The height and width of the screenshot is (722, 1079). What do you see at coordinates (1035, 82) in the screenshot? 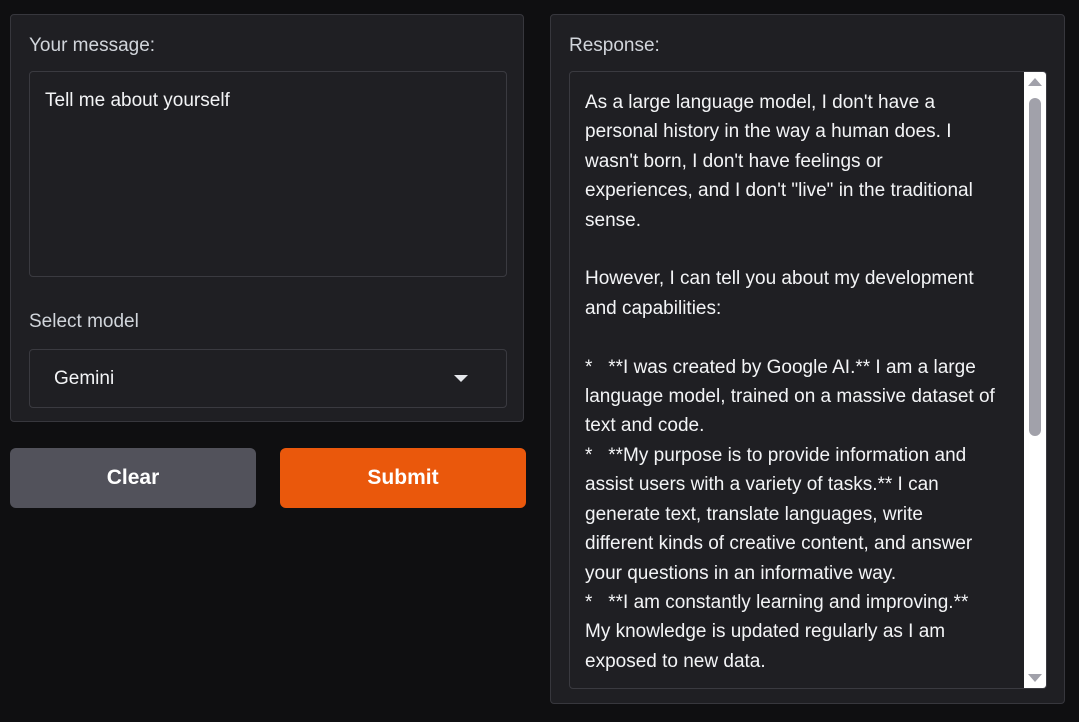
I see `scroll-up-arrow-icon` at bounding box center [1035, 82].